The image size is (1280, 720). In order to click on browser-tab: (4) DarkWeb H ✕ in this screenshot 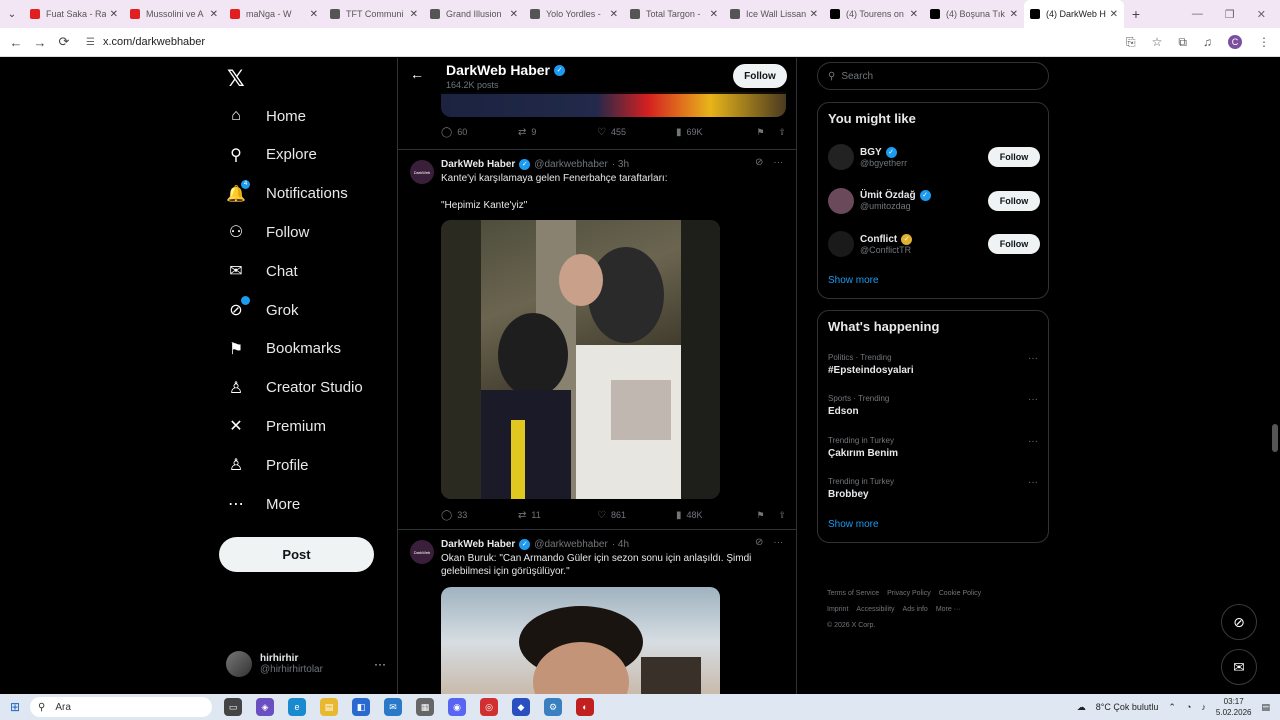, I will do `click(1074, 14)`.